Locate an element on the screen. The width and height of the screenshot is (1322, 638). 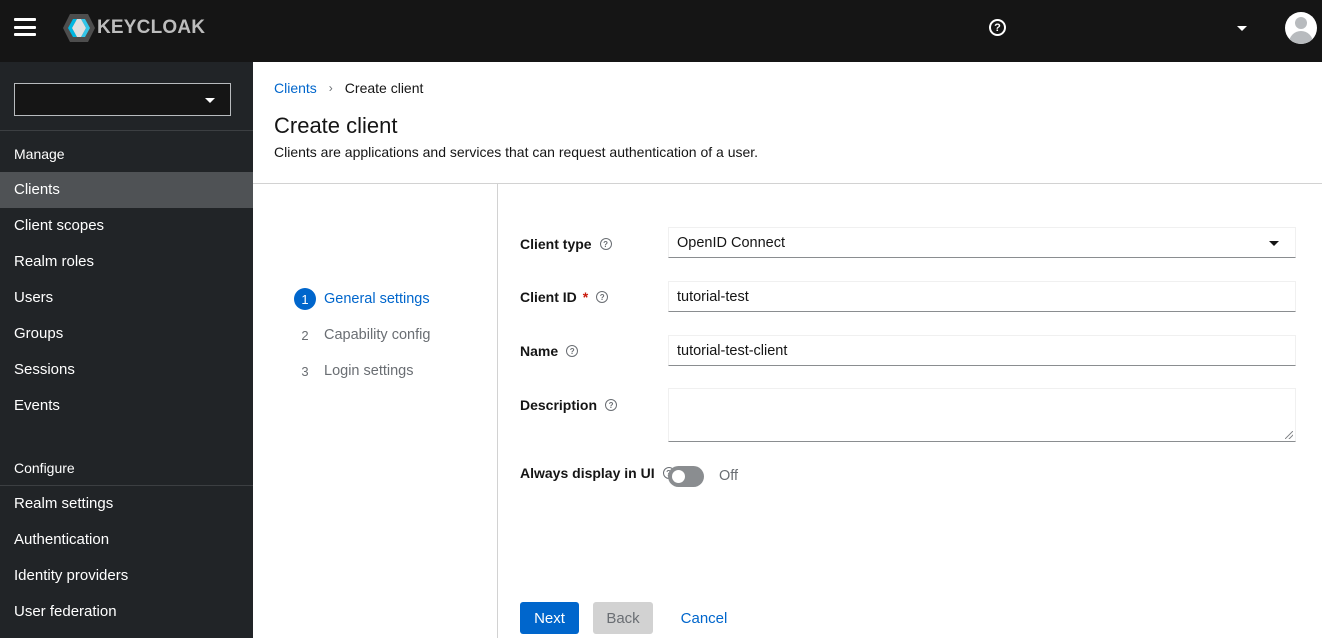
sidebar-item-realm-settings: Realm settings is located at coordinates (126, 504).